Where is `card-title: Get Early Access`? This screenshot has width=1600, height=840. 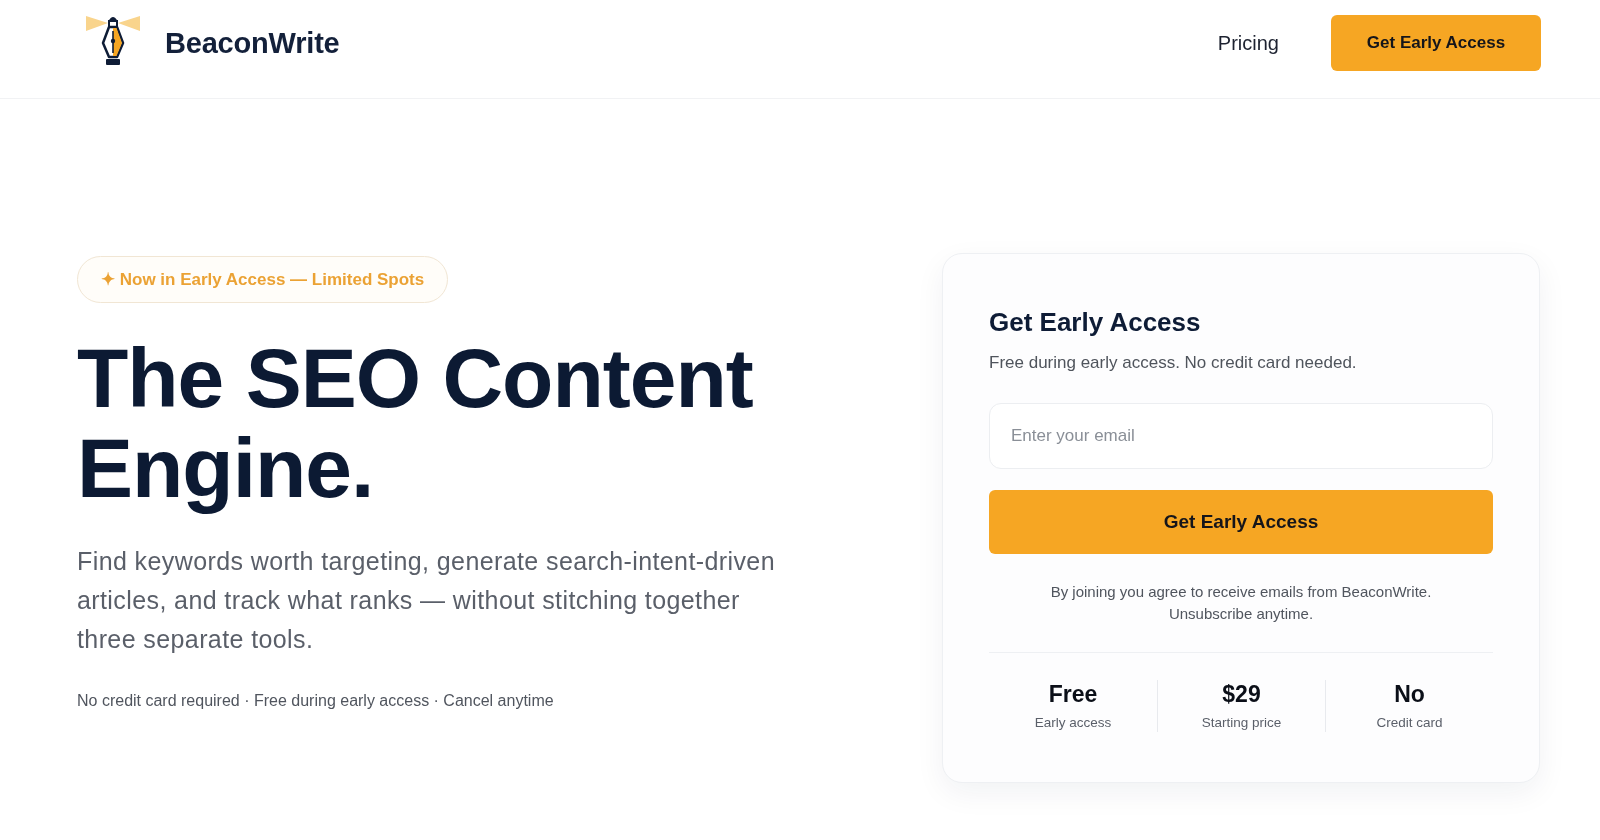
card-title: Get Early Access is located at coordinates (1095, 322).